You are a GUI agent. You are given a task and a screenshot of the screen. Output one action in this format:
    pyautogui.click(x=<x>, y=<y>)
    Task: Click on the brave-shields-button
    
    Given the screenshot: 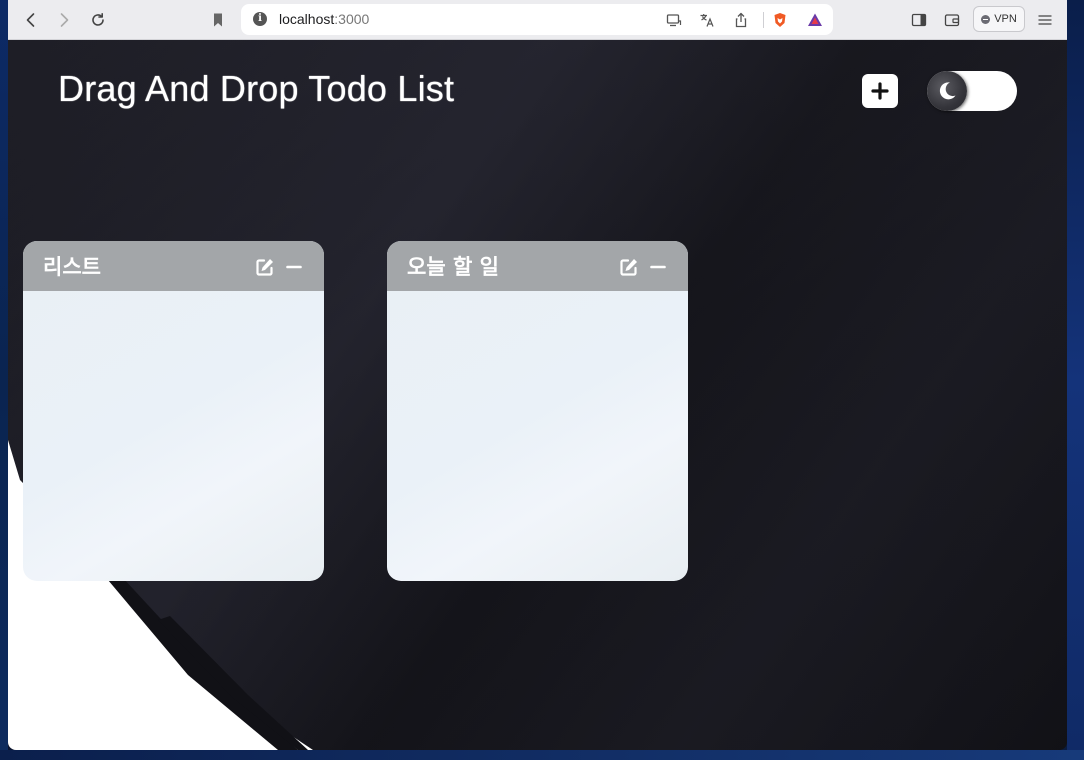 What is the action you would take?
    pyautogui.click(x=780, y=20)
    